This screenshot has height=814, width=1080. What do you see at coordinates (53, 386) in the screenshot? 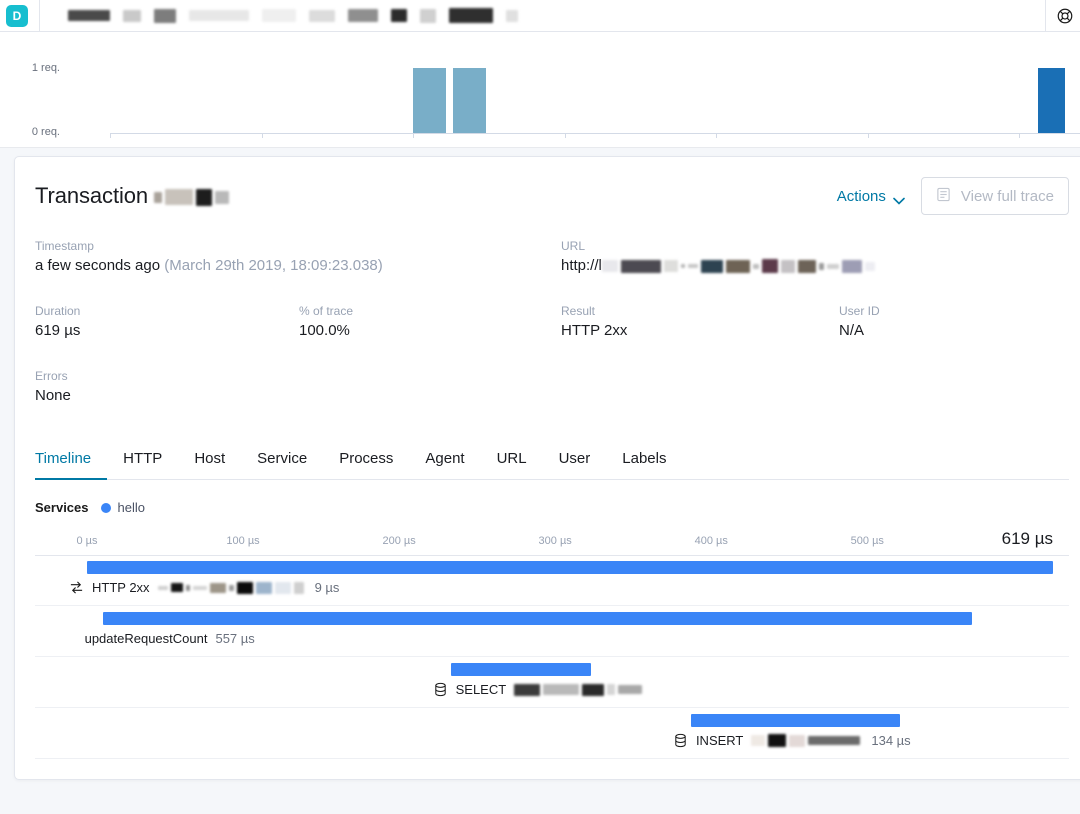
I see `field-errors: Errors None` at bounding box center [53, 386].